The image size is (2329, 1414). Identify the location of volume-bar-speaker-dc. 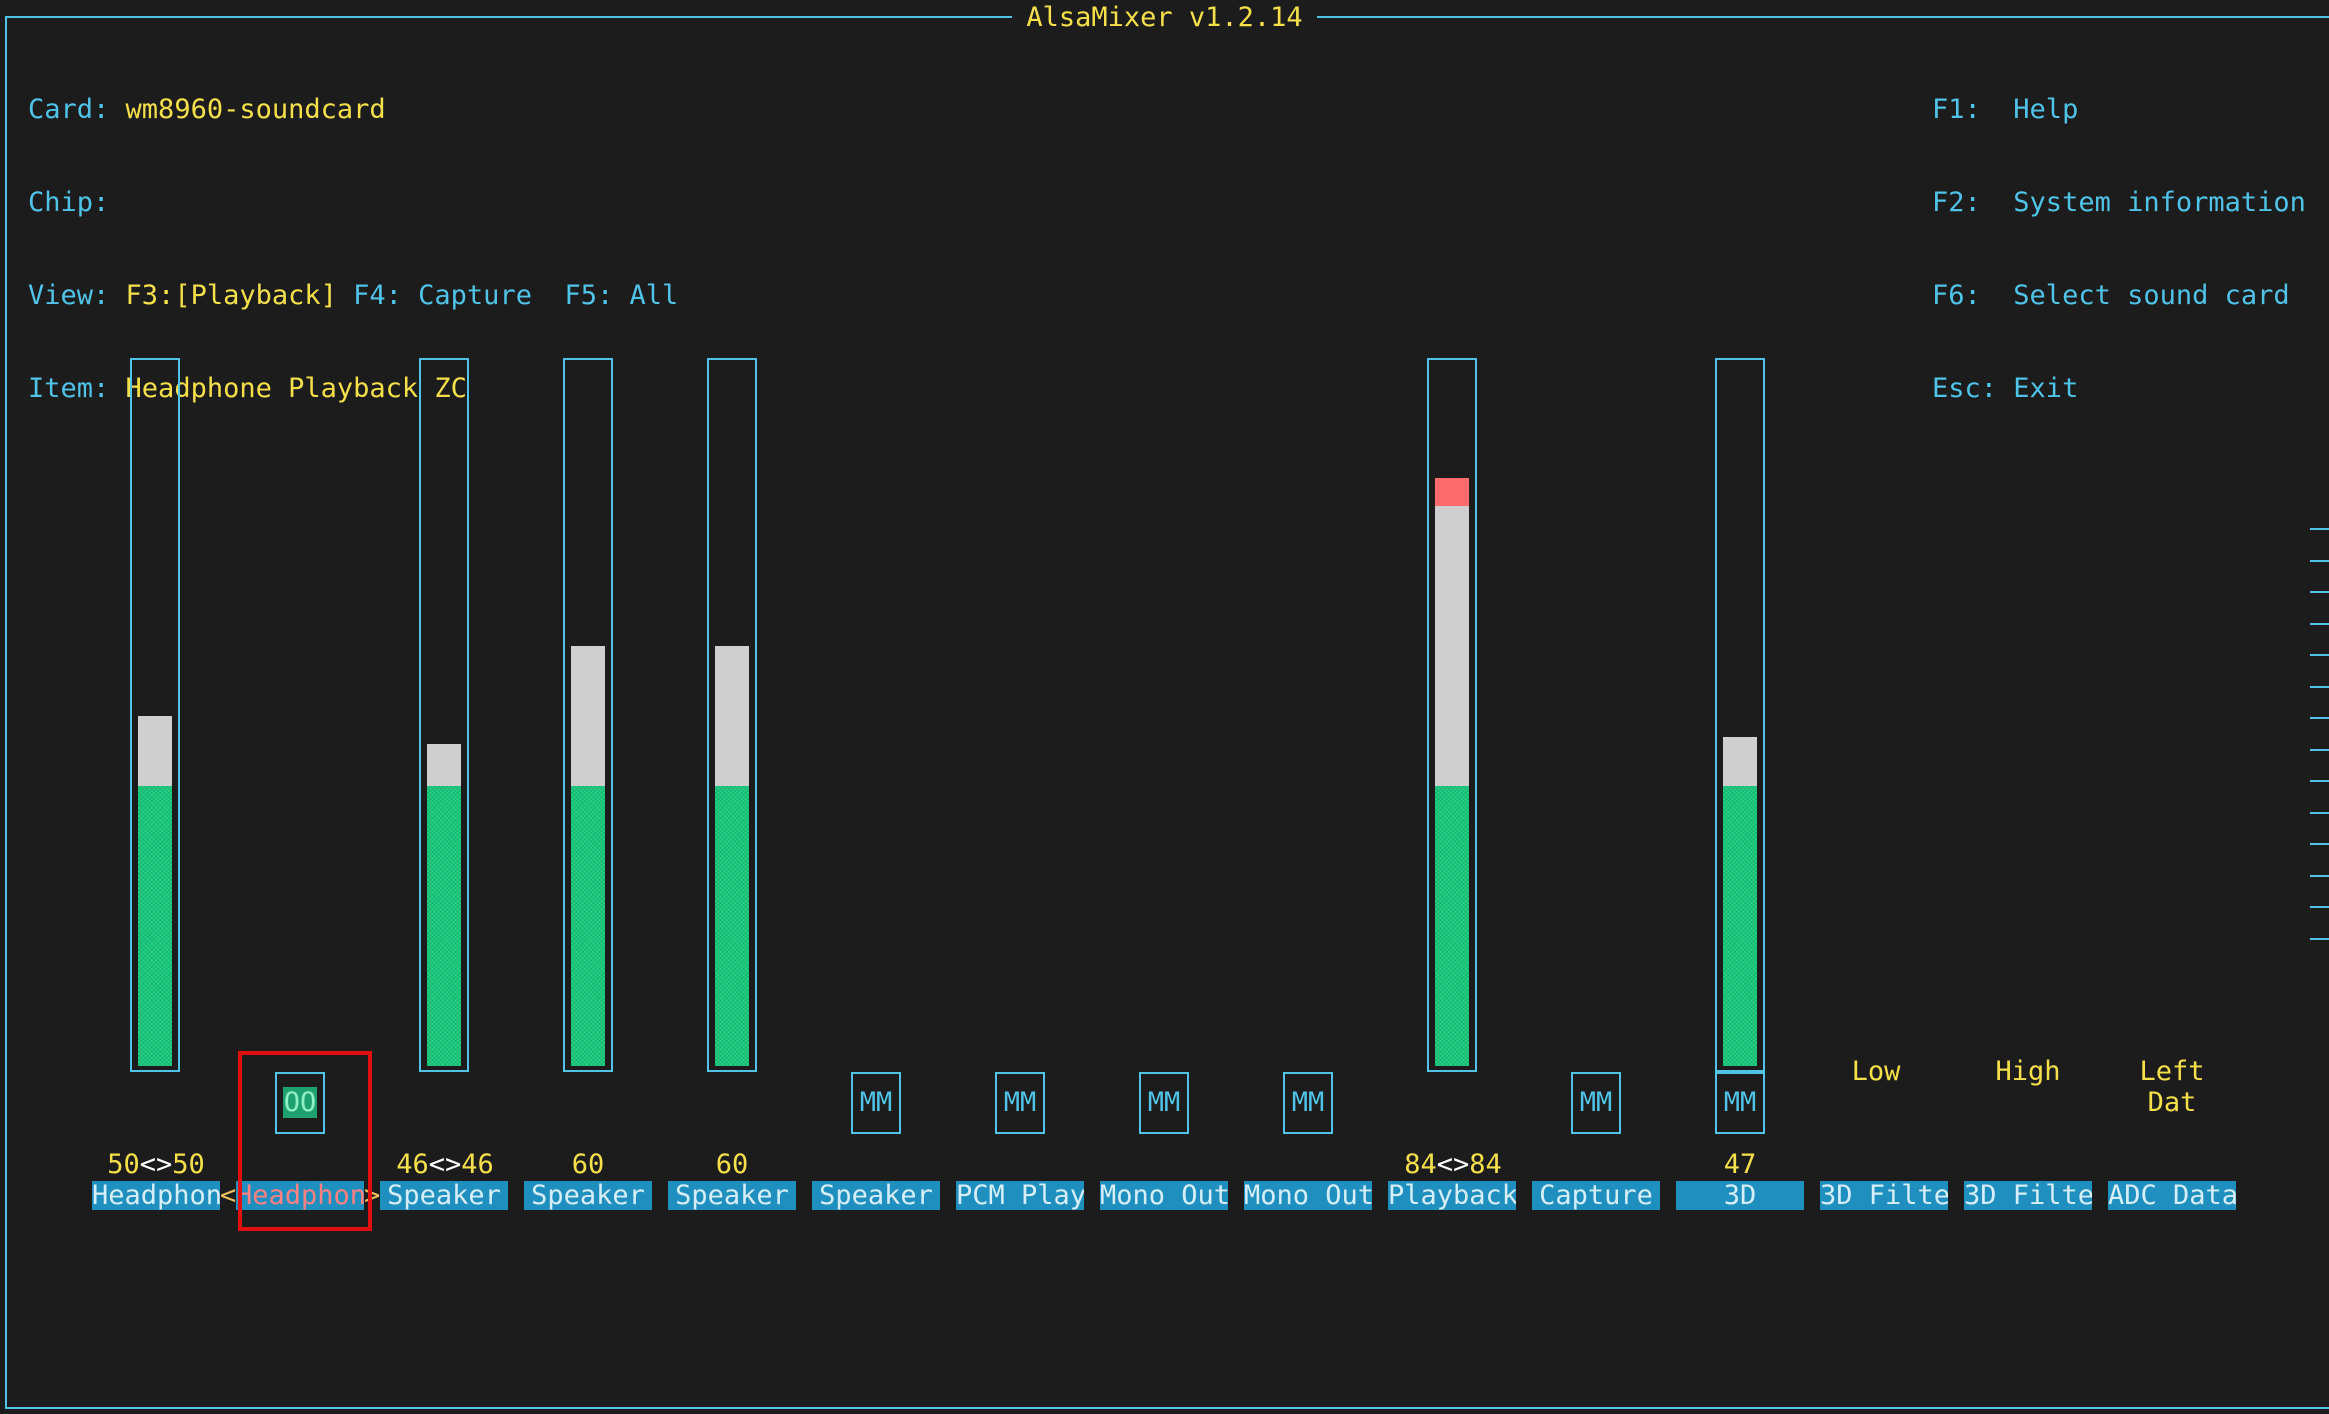
(732, 715).